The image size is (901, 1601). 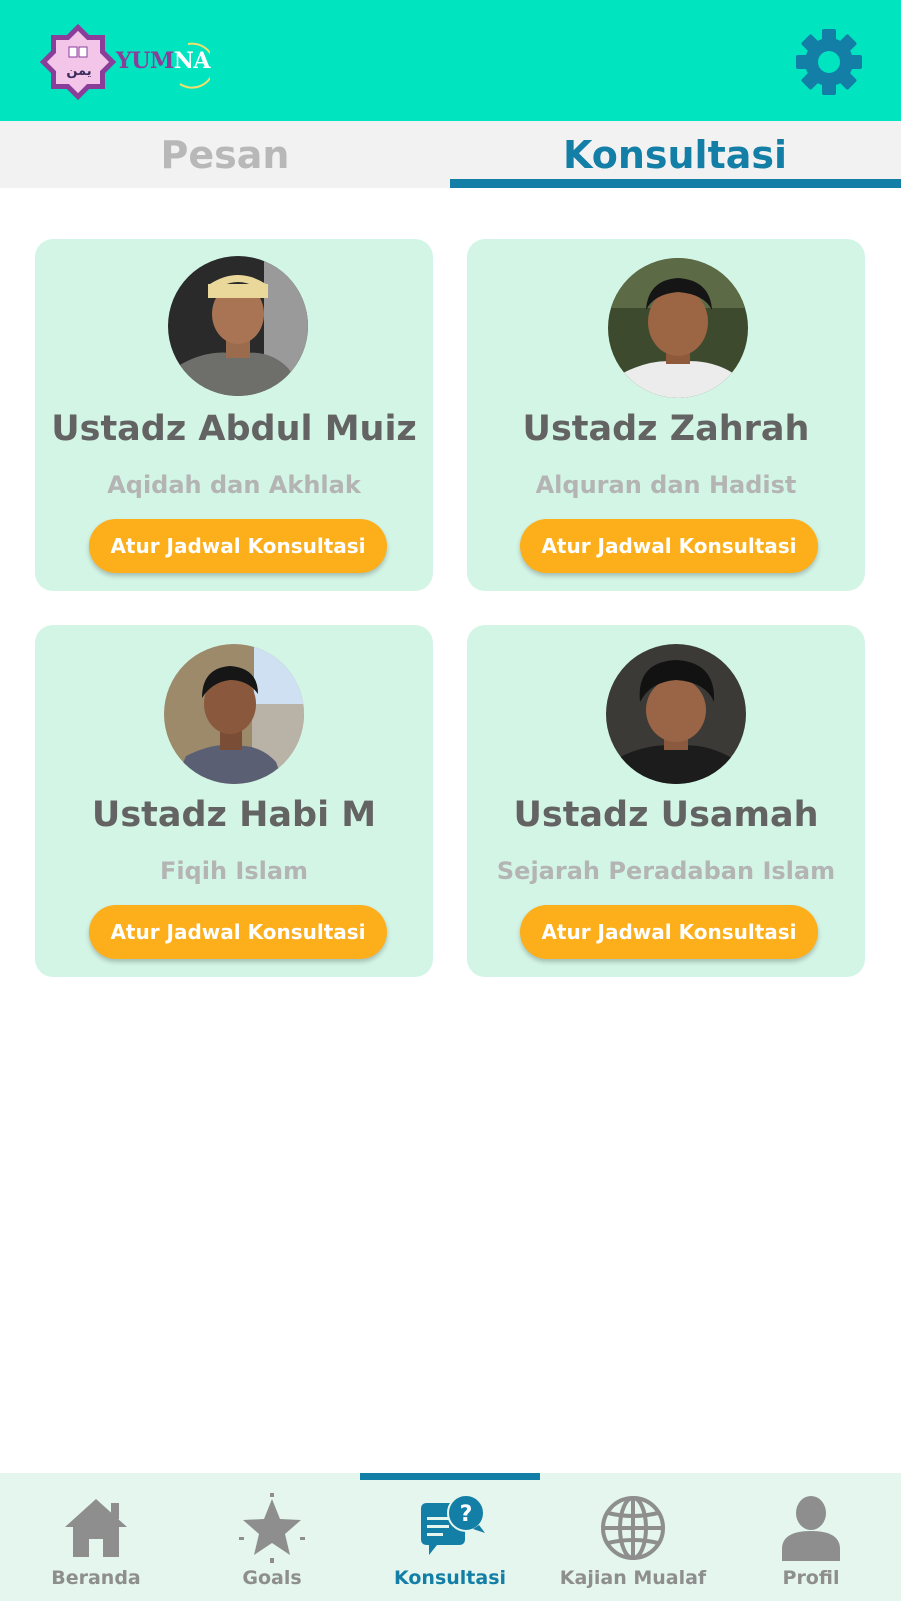 I want to click on chat-question-icon: ?, so click(x=453, y=1524).